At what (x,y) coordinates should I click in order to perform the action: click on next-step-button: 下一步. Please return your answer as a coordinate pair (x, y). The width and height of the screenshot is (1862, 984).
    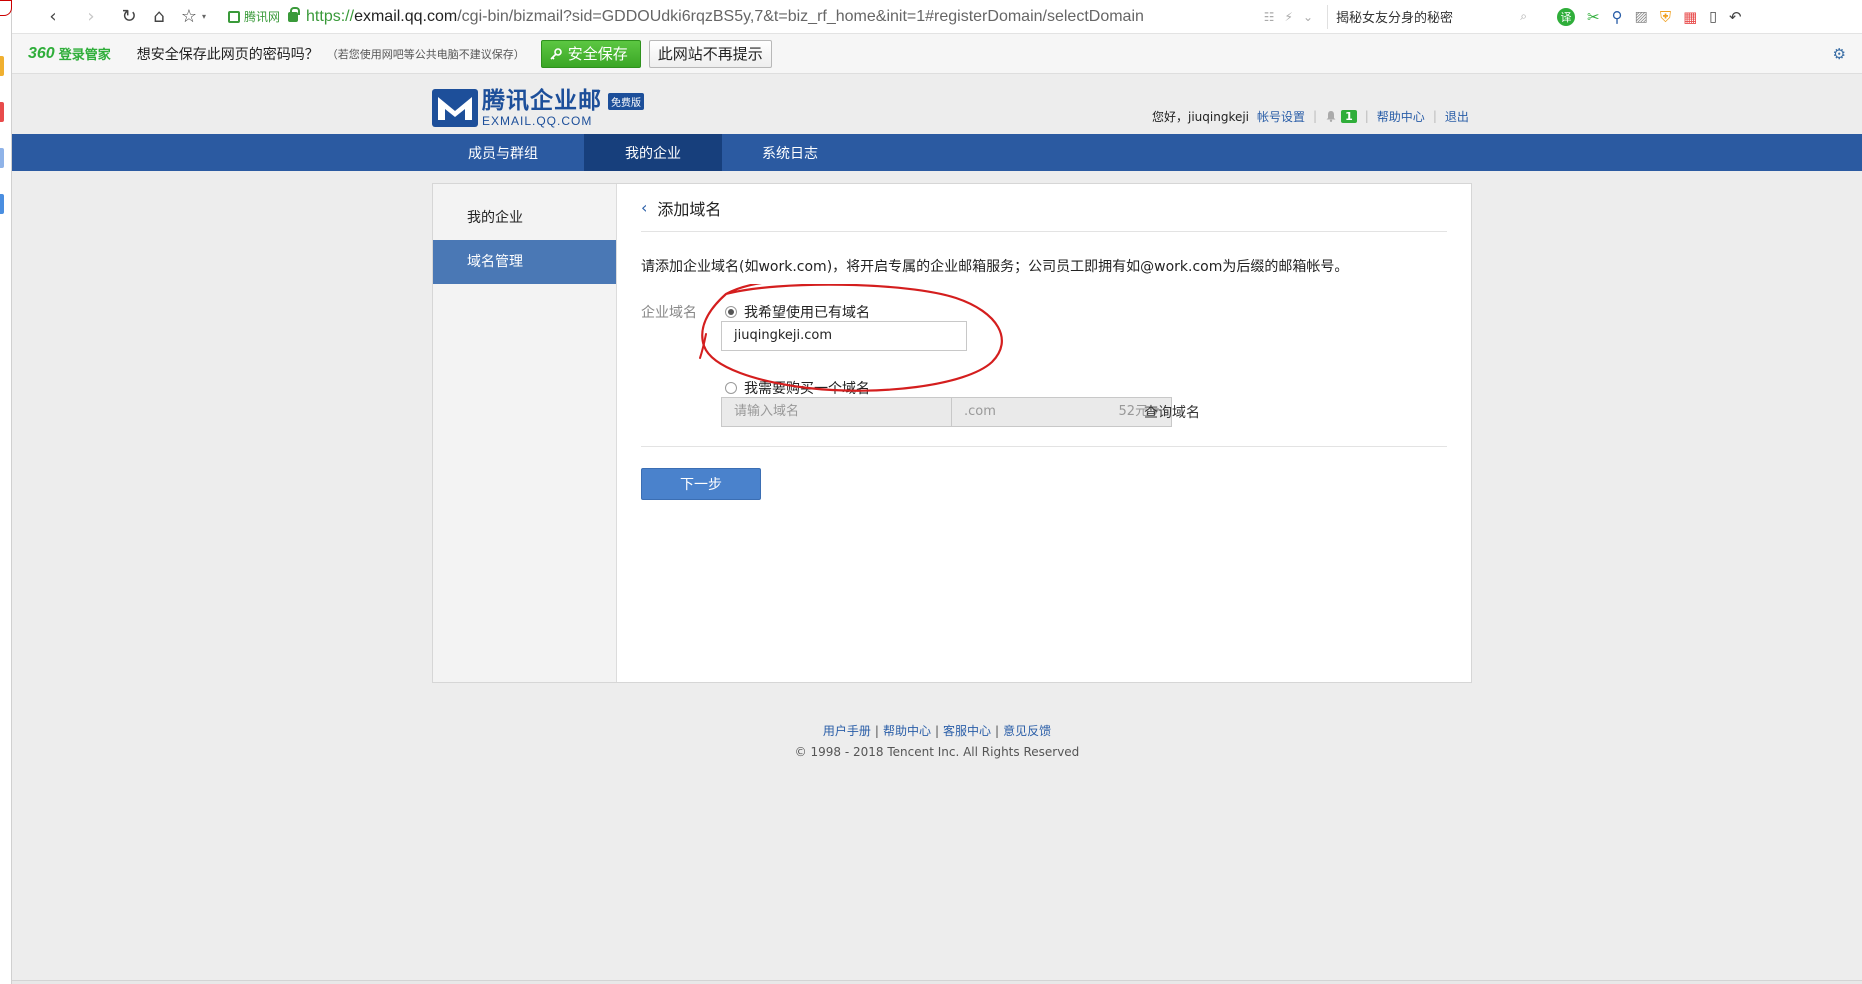
    Looking at the image, I should click on (701, 484).